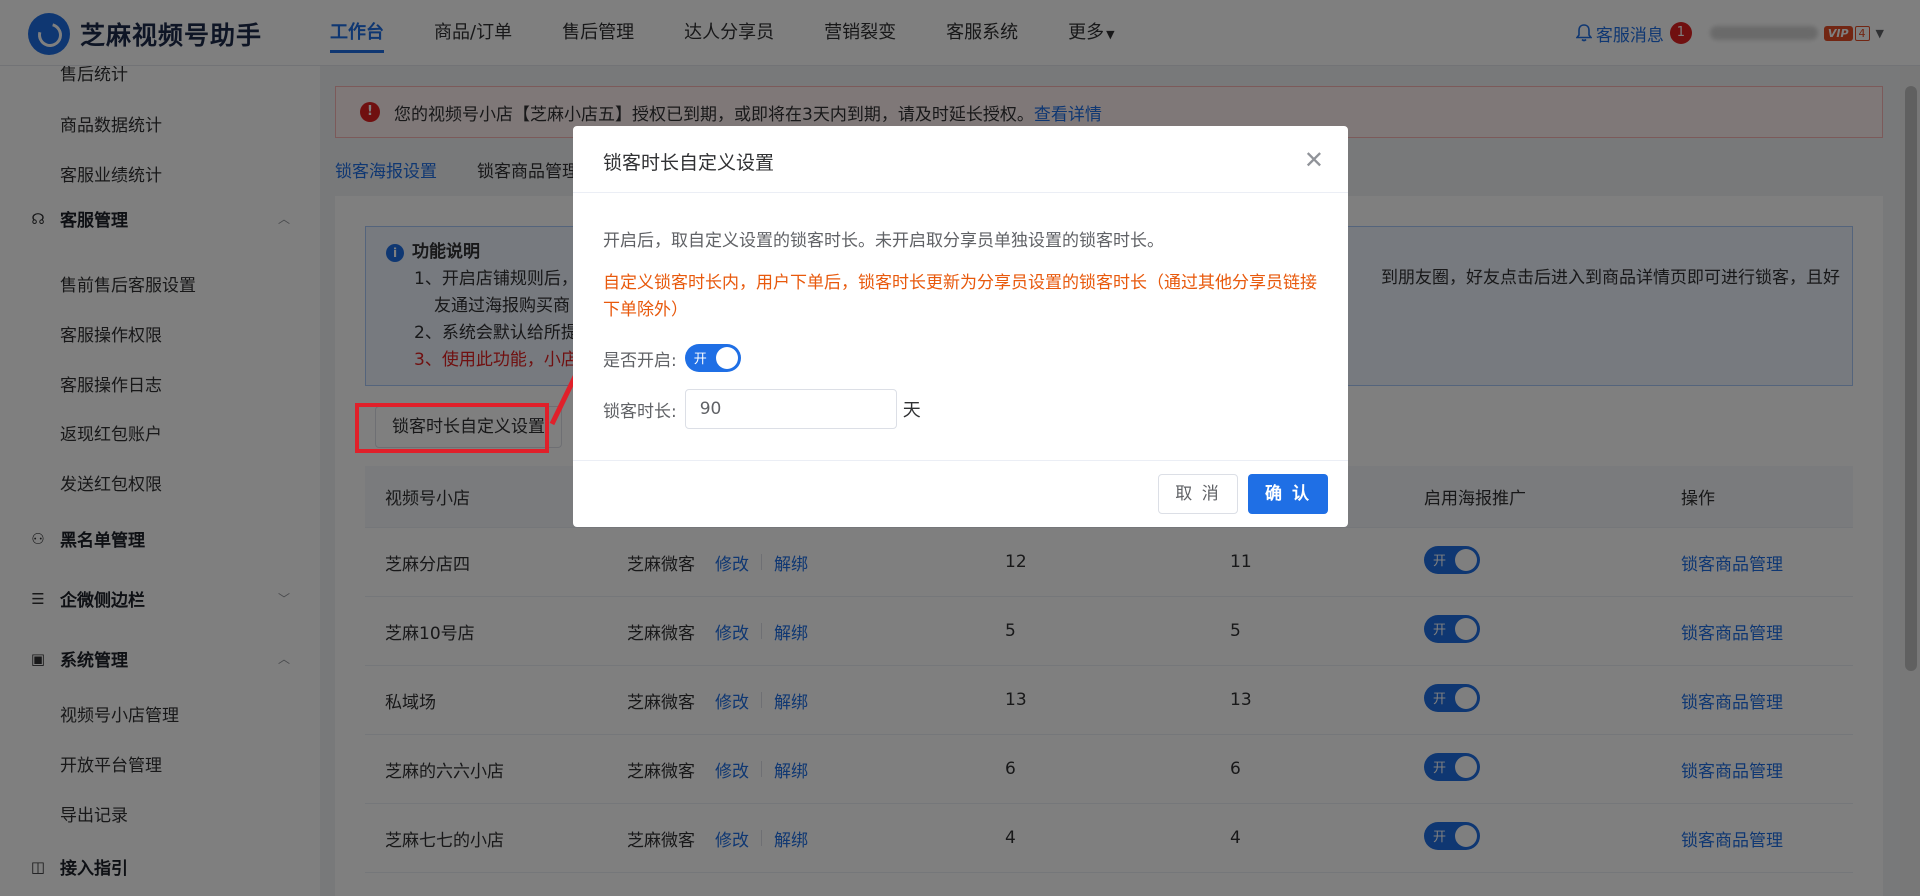  I want to click on duration-label: 锁客时长:, so click(640, 411).